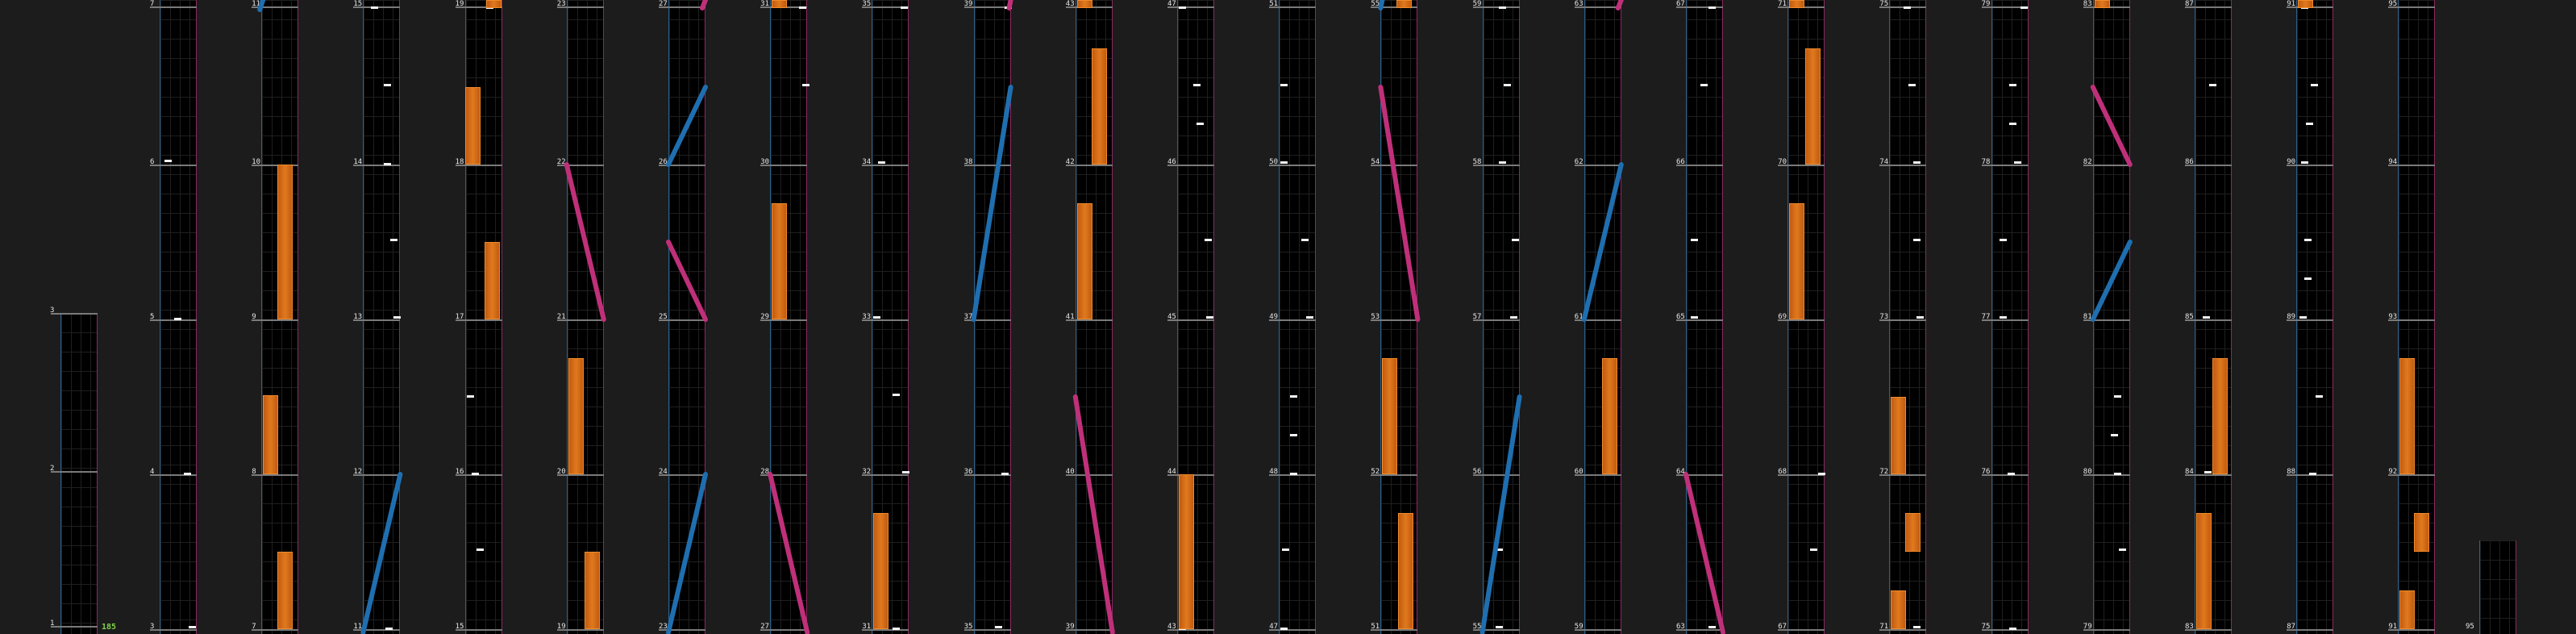 The height and width of the screenshot is (634, 2576). I want to click on measure-number: 46, so click(1171, 162).